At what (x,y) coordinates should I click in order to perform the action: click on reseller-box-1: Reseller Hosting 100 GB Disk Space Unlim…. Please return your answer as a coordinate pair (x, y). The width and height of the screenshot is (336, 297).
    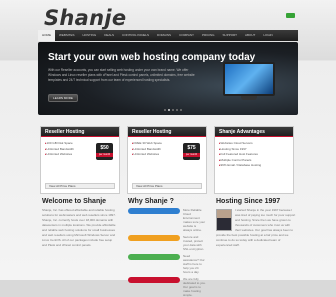
    Looking at the image, I should click on (80, 160).